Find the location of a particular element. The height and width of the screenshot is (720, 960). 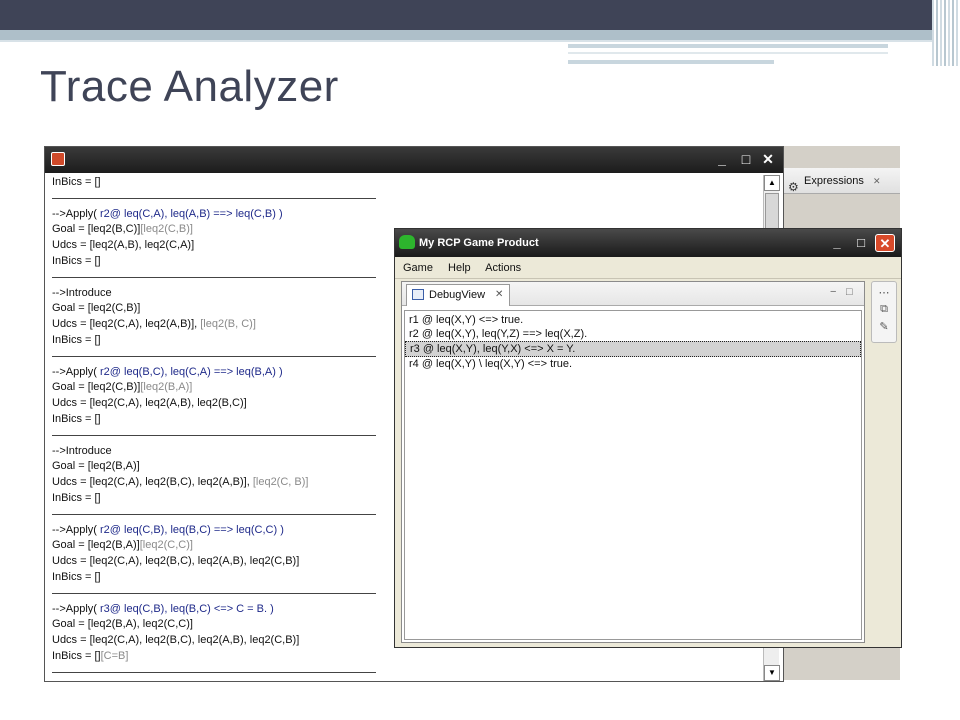

view-minimize-icon: − is located at coordinates (833, 292).